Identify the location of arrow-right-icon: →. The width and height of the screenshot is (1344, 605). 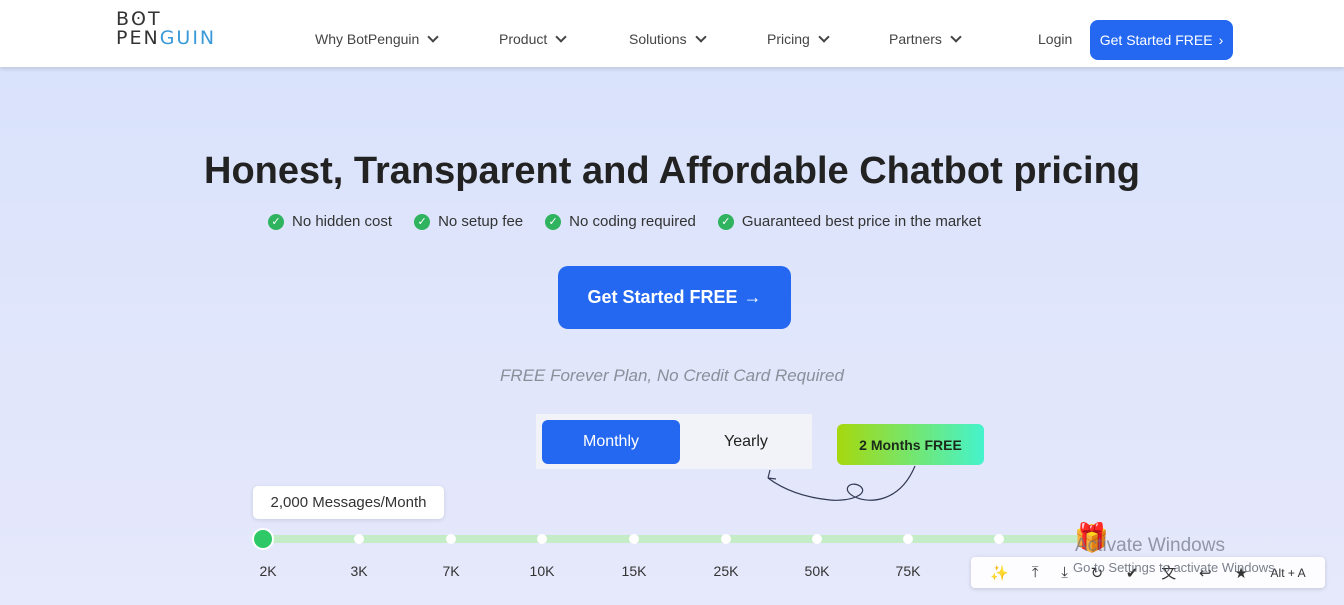
(752, 297).